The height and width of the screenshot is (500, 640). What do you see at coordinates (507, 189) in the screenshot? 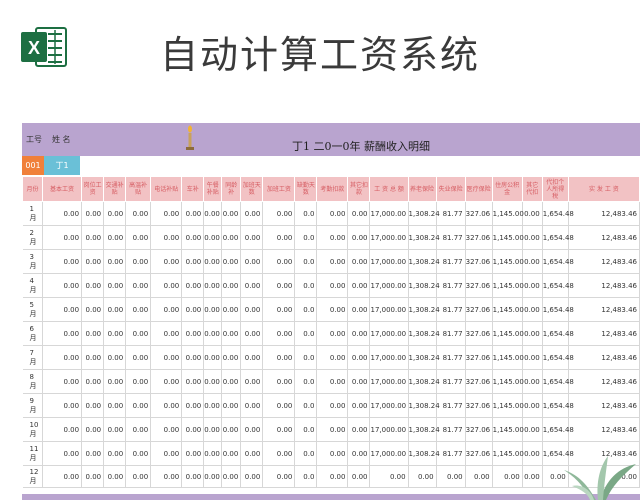
I see `column-header: 住房公积金` at bounding box center [507, 189].